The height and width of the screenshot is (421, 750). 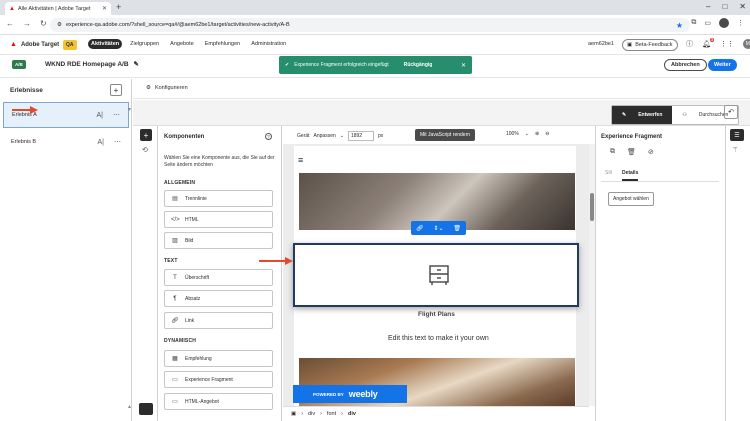 What do you see at coordinates (300, 160) in the screenshot?
I see `hamburger-menu-icon: ≡` at bounding box center [300, 160].